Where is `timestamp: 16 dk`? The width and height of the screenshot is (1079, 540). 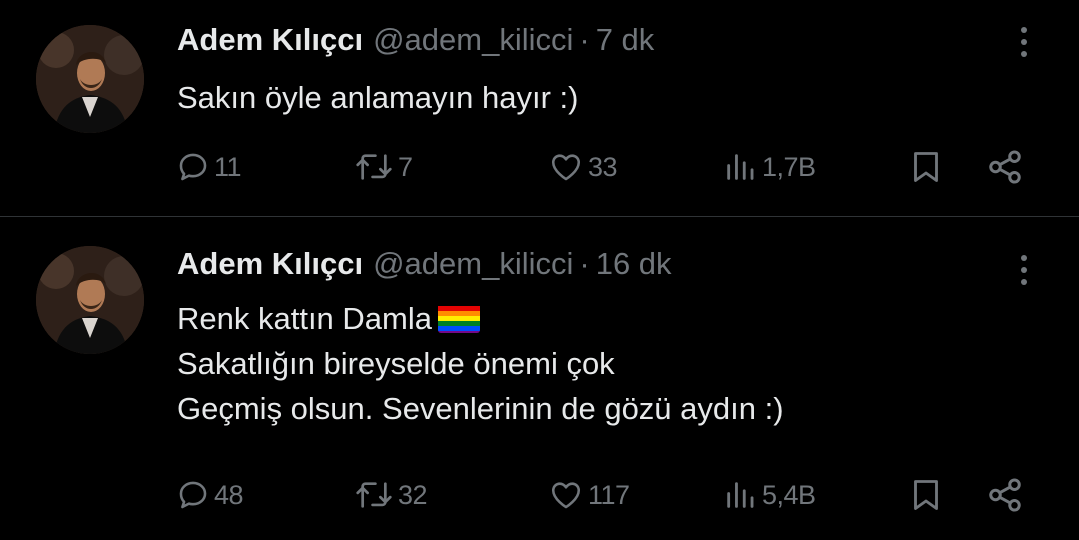 timestamp: 16 dk is located at coordinates (634, 263).